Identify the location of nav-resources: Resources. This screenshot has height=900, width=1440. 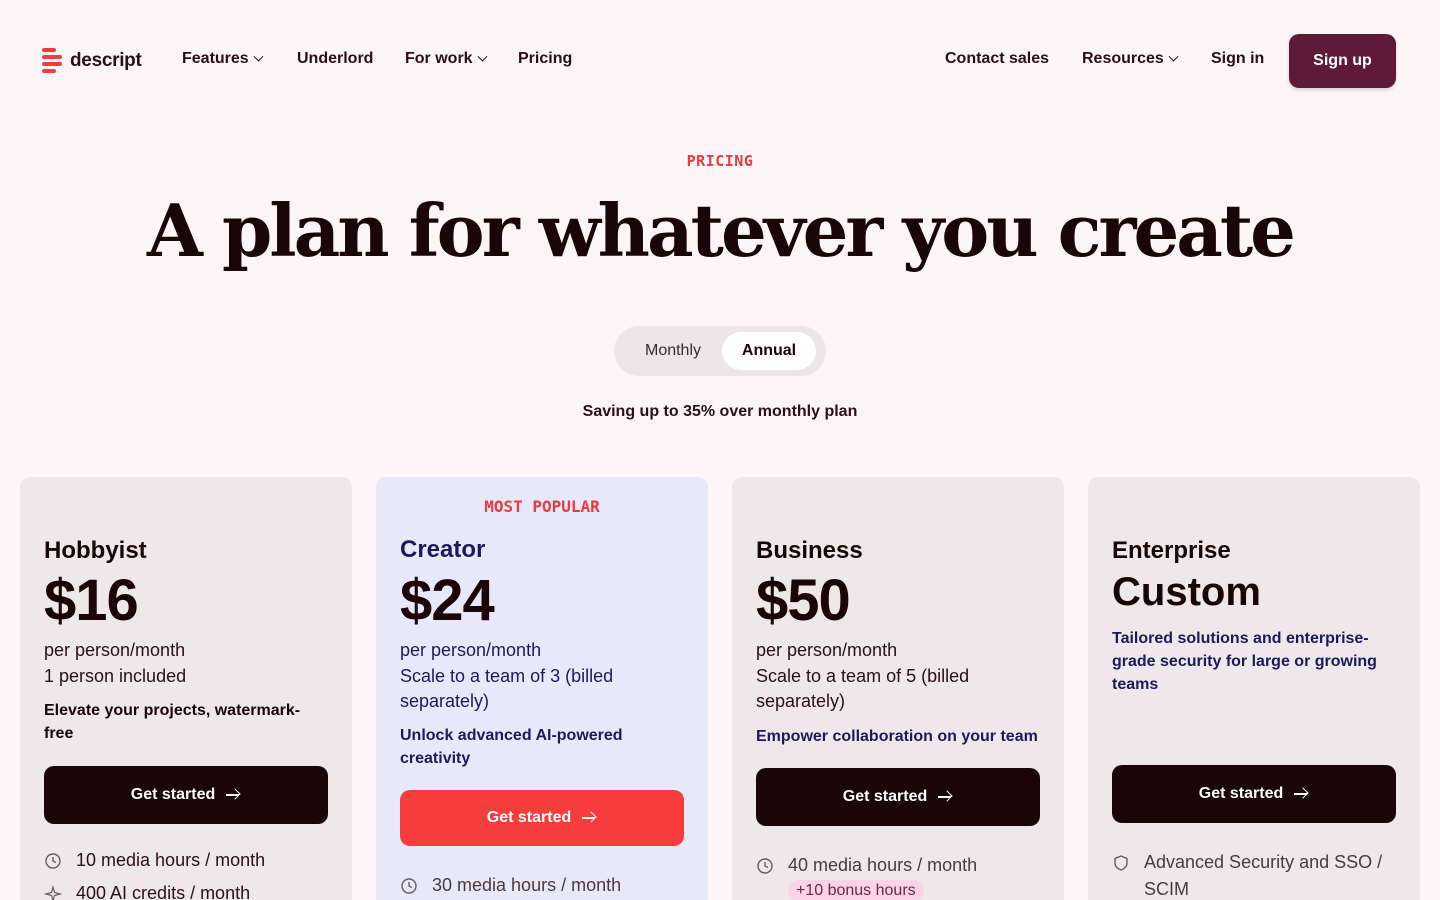
(1130, 59).